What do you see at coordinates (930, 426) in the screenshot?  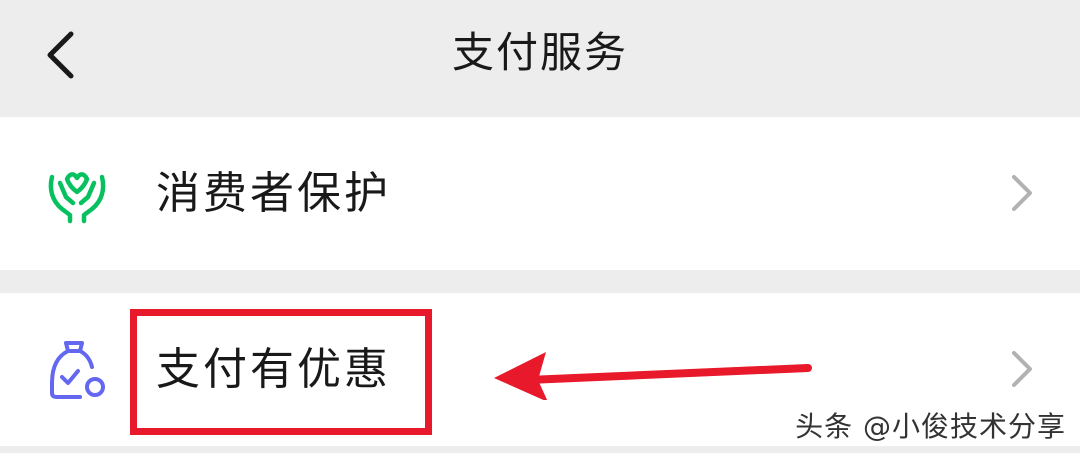 I see `watermark: 头条 @小俊技术分享` at bounding box center [930, 426].